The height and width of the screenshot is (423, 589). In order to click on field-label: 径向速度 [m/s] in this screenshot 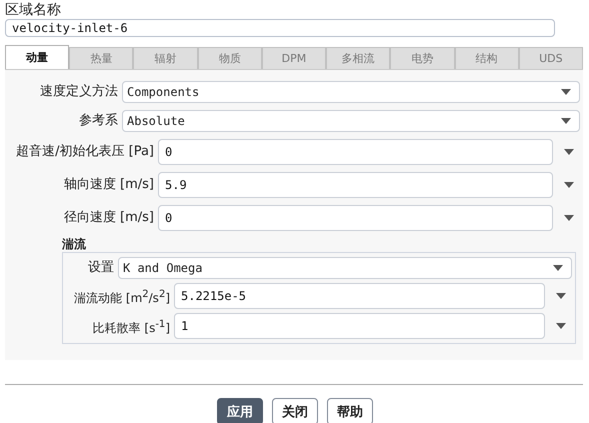, I will do `click(108, 218)`.